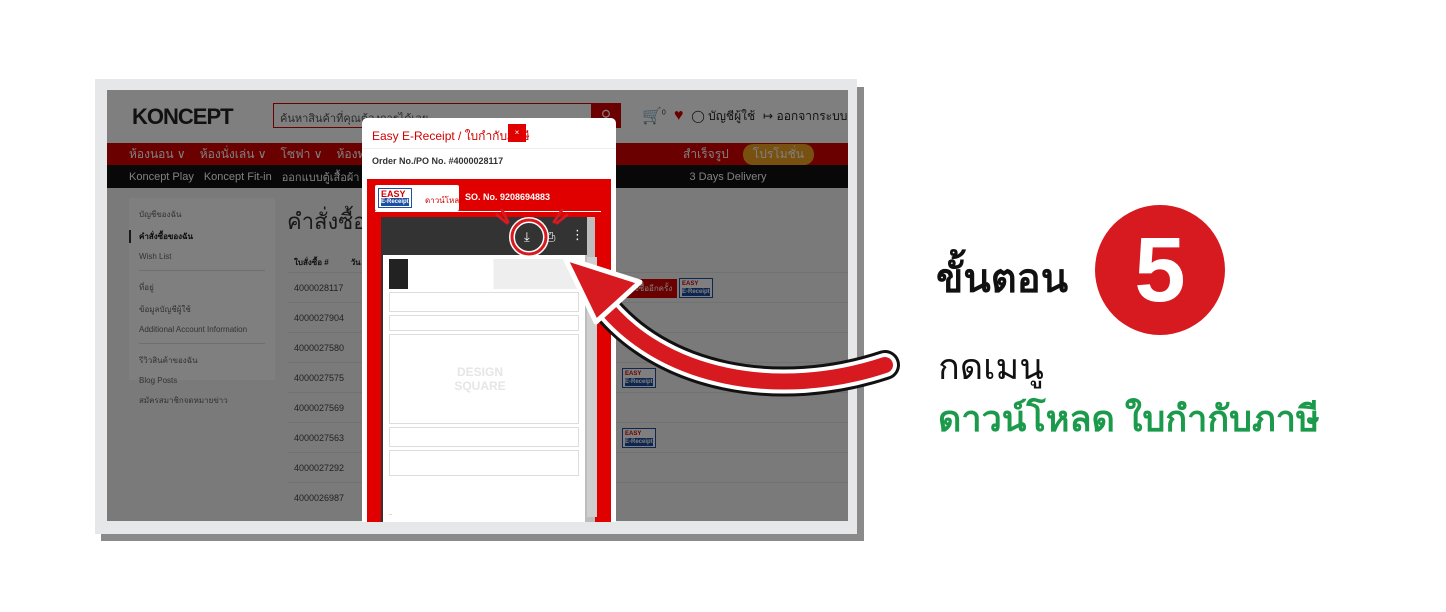  I want to click on instruction-line-2: ดาวน์โหลด ใบกำกับภาษี, so click(1129, 418).